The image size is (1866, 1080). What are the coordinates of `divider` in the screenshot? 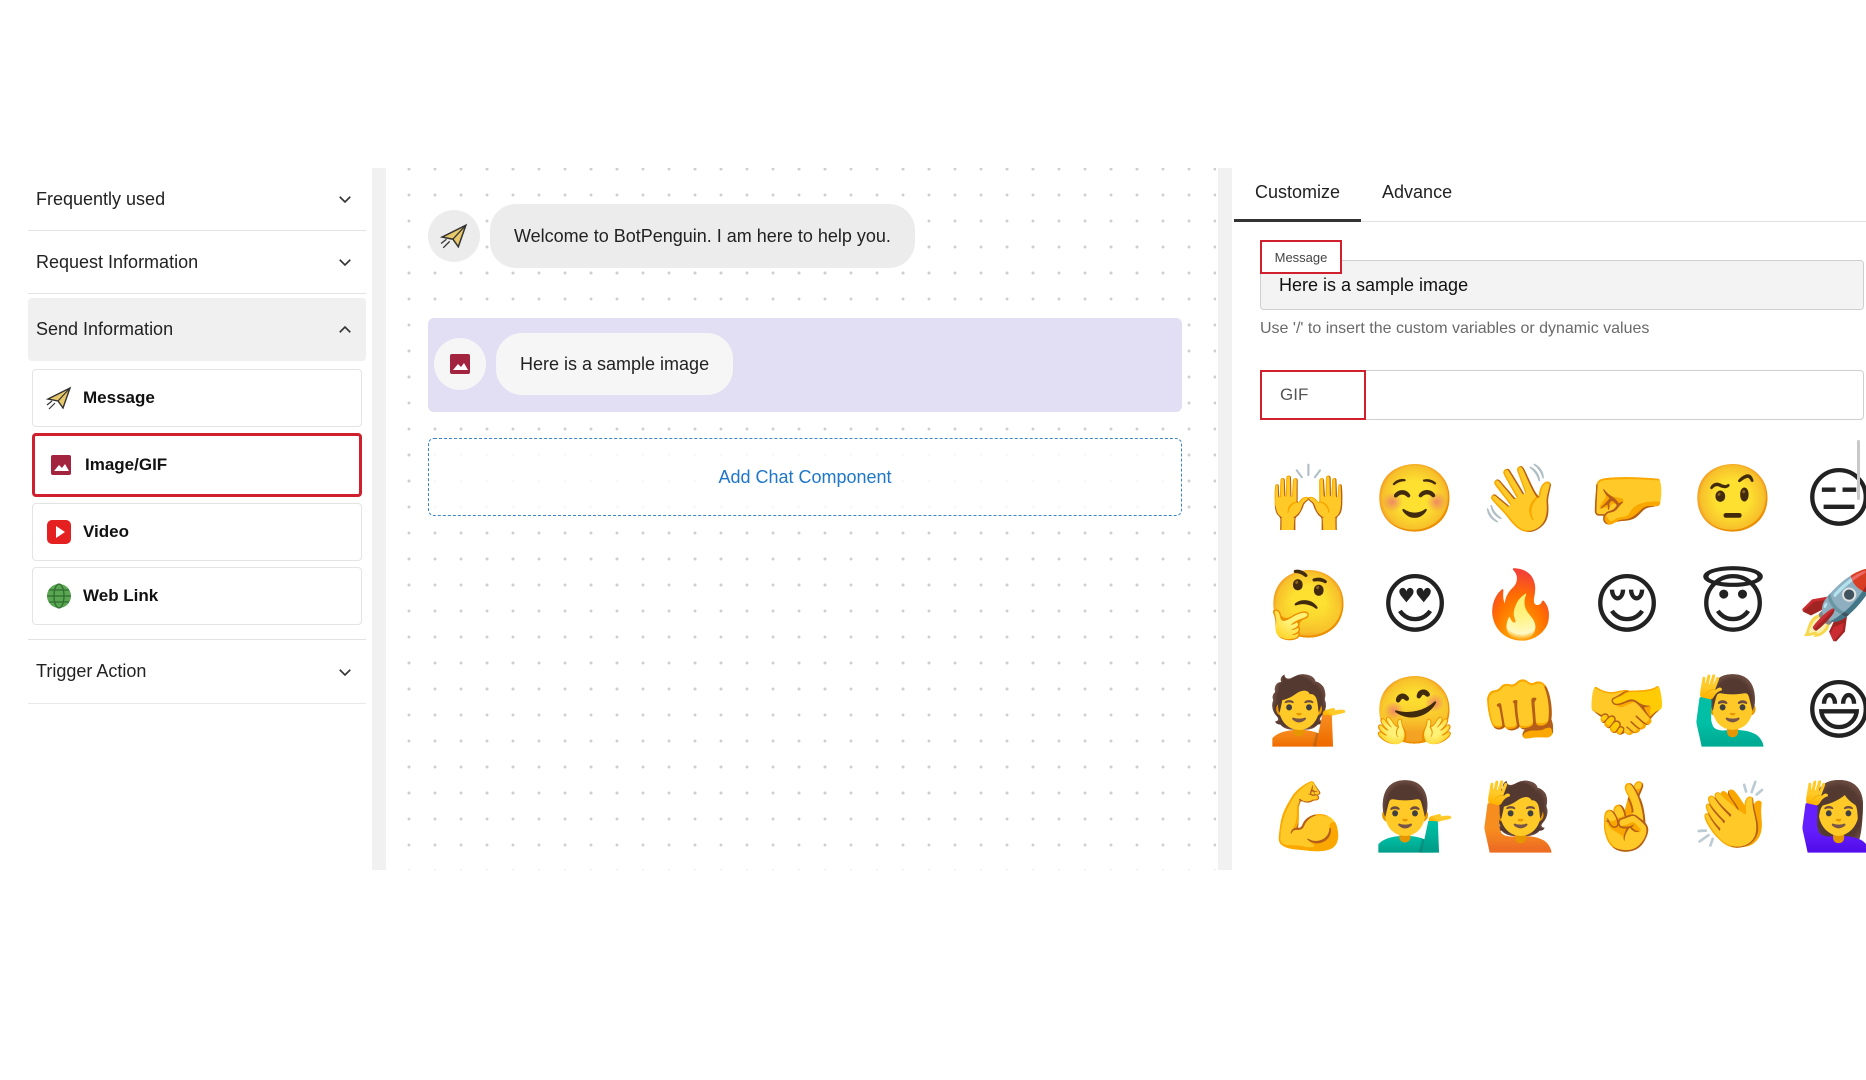 It's located at (197, 703).